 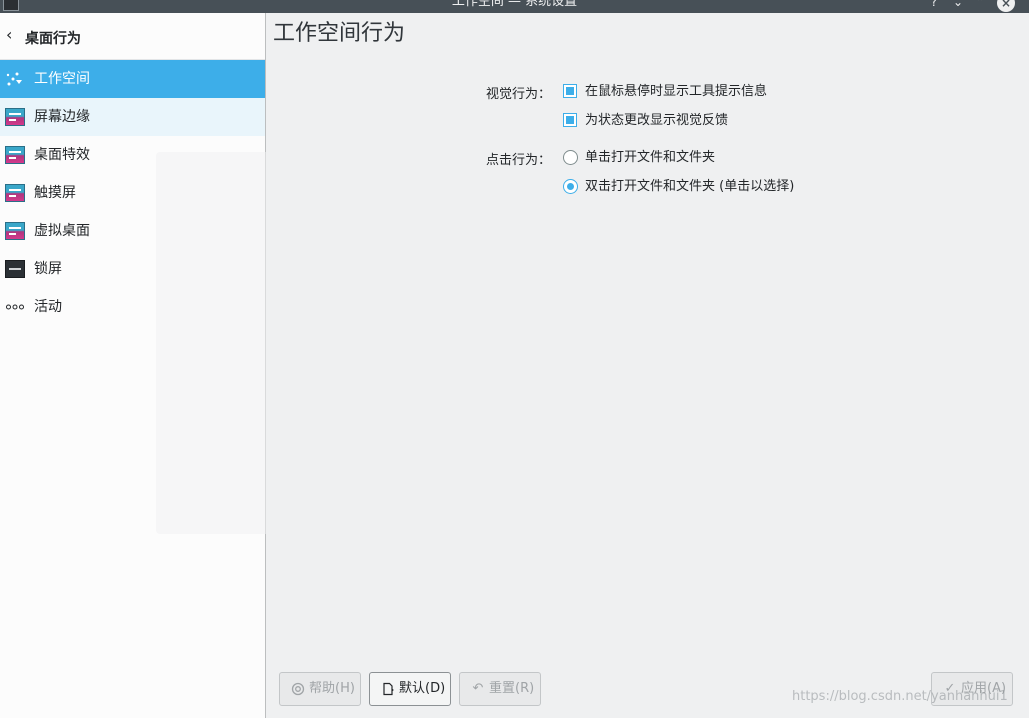 I want to click on minimize-icon: ⌄, so click(x=958, y=4).